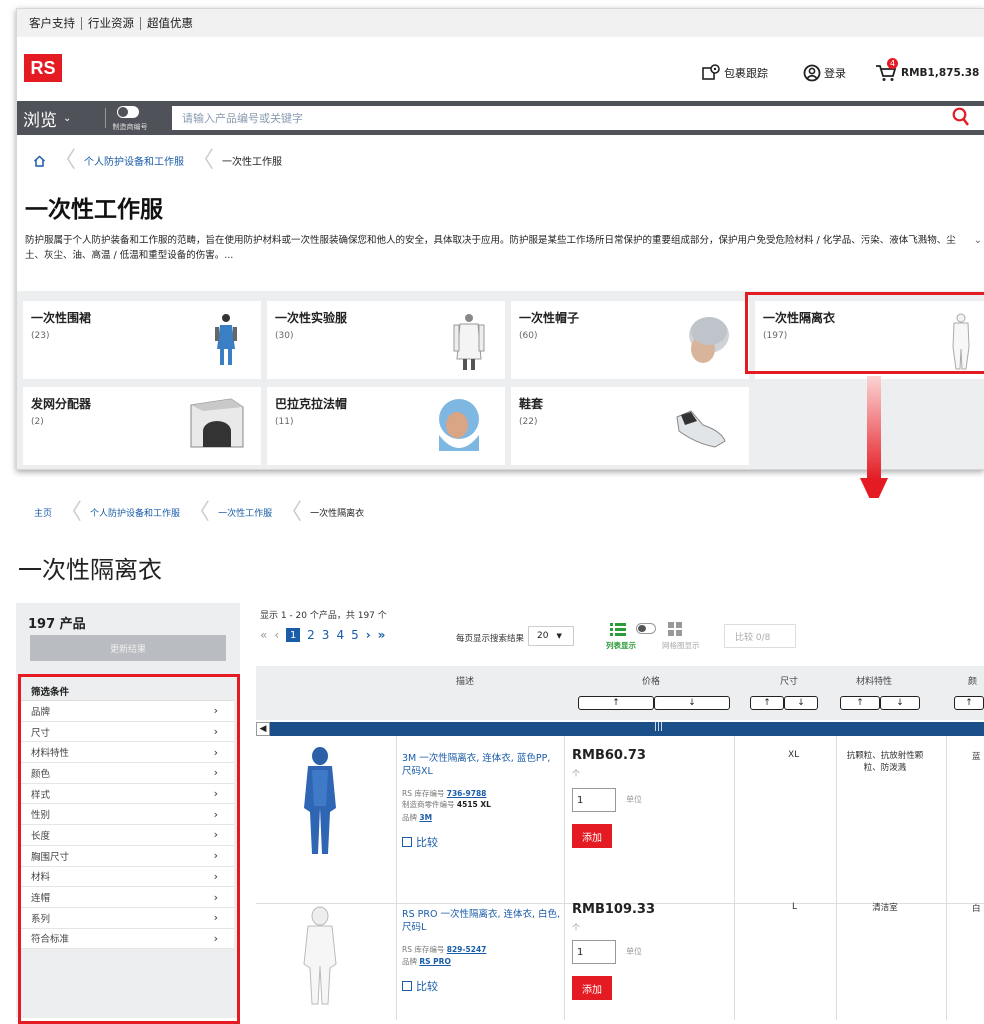 Image resolution: width=984 pixels, height=1024 pixels. I want to click on page-3: 3, so click(326, 635).